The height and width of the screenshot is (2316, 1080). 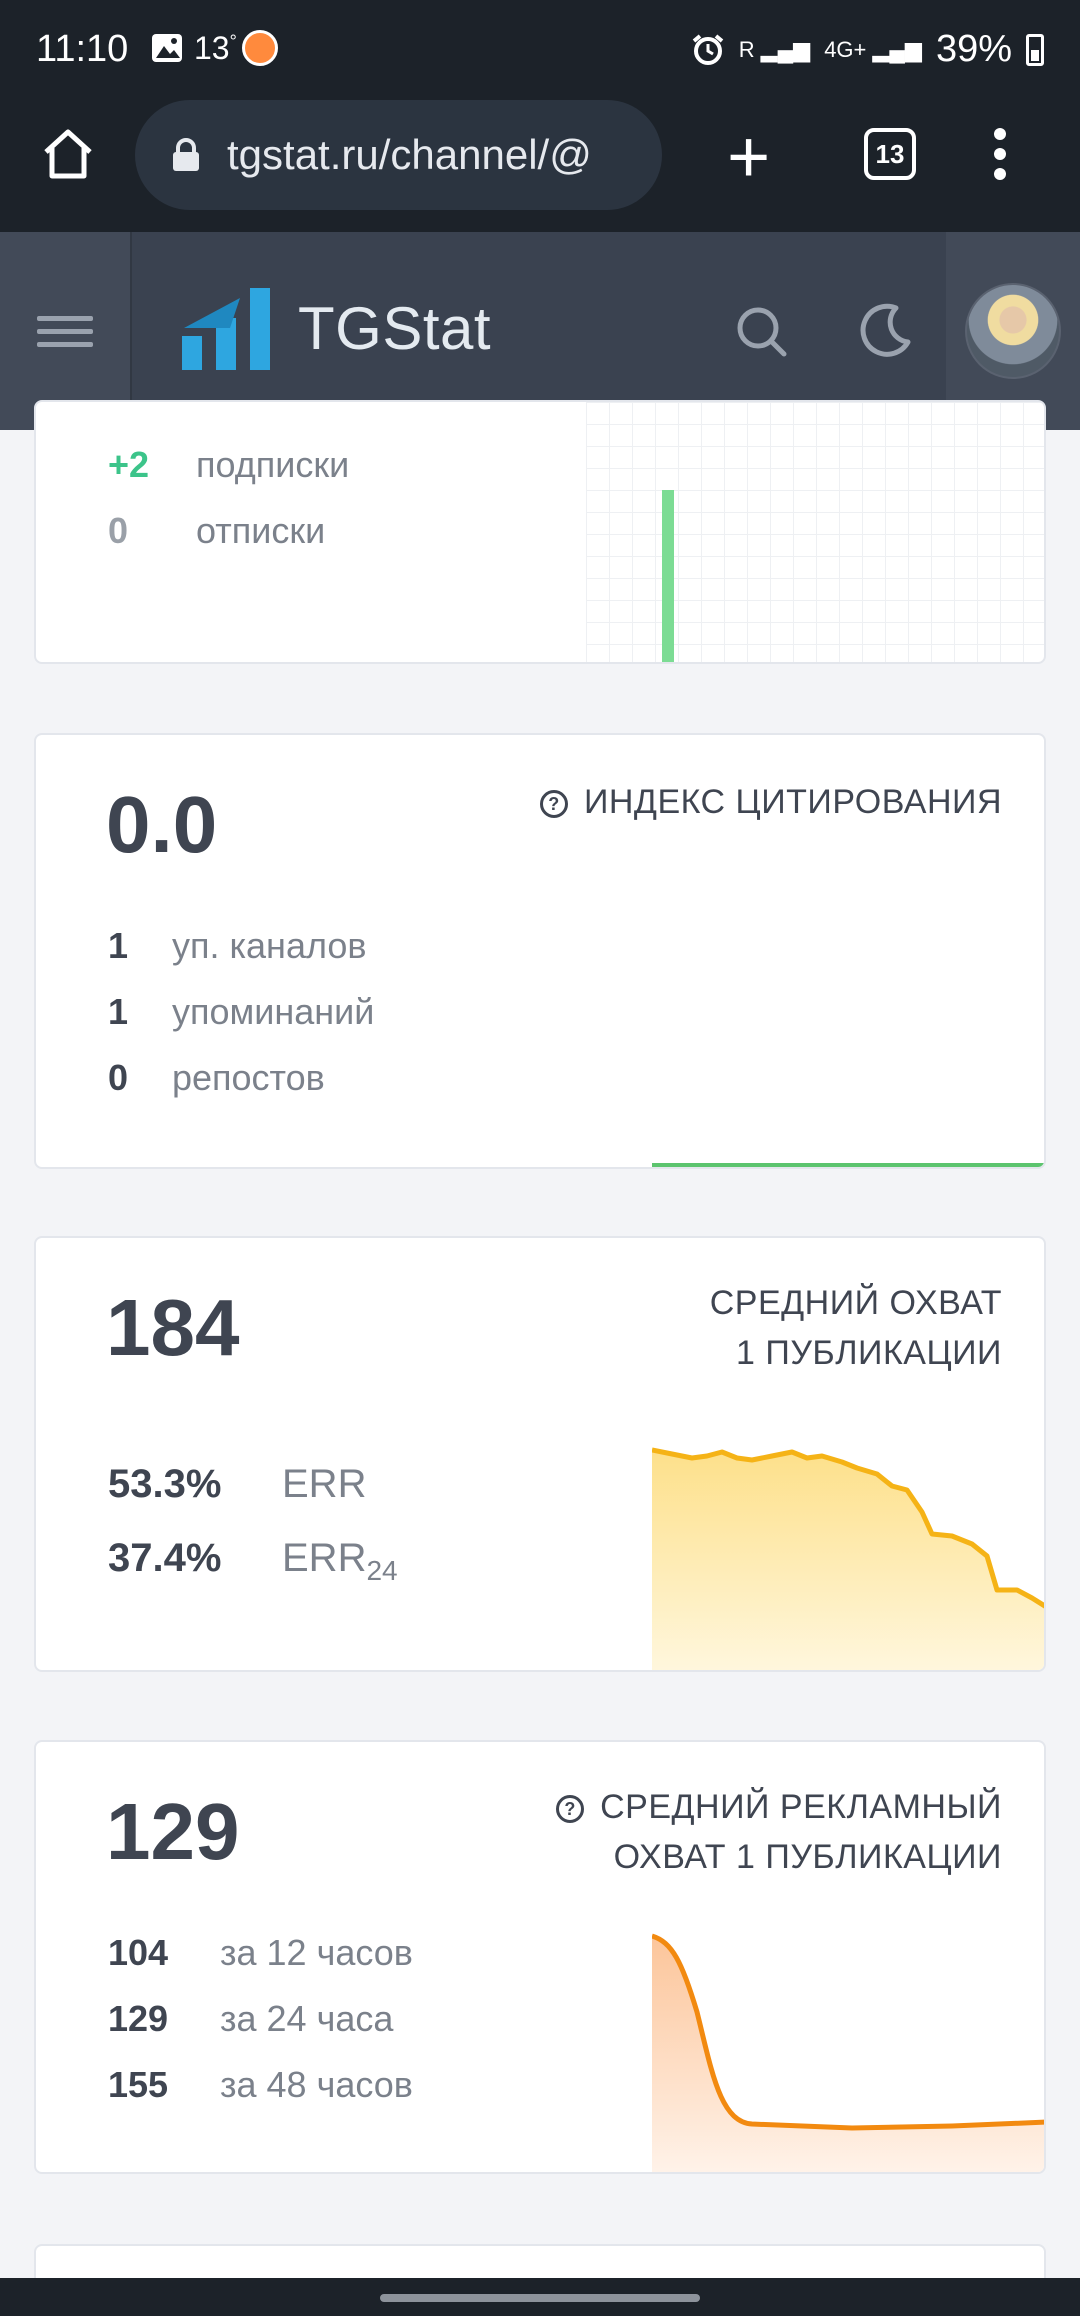 What do you see at coordinates (261, 530) in the screenshot?
I see `unsubscribed-label: отписки` at bounding box center [261, 530].